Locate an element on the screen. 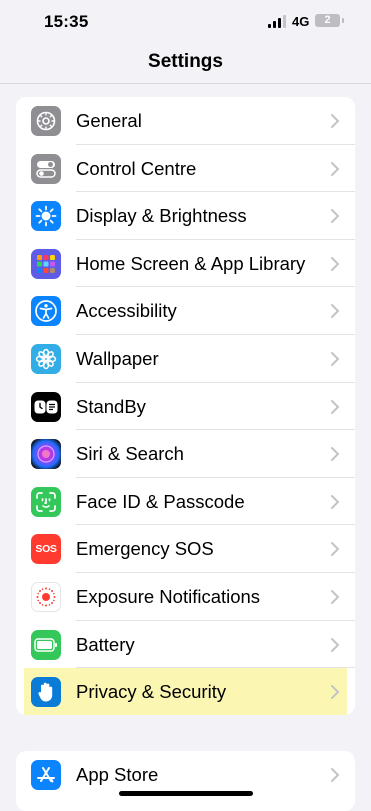 The image size is (371, 811). settings-row-accessibility: Accessibility is located at coordinates (185, 311).